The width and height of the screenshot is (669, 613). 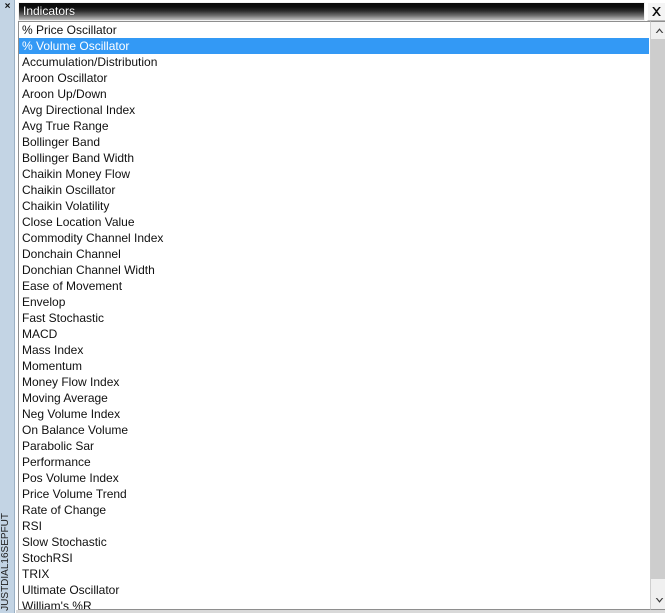 I want to click on list-item: Momentum, so click(x=334, y=366).